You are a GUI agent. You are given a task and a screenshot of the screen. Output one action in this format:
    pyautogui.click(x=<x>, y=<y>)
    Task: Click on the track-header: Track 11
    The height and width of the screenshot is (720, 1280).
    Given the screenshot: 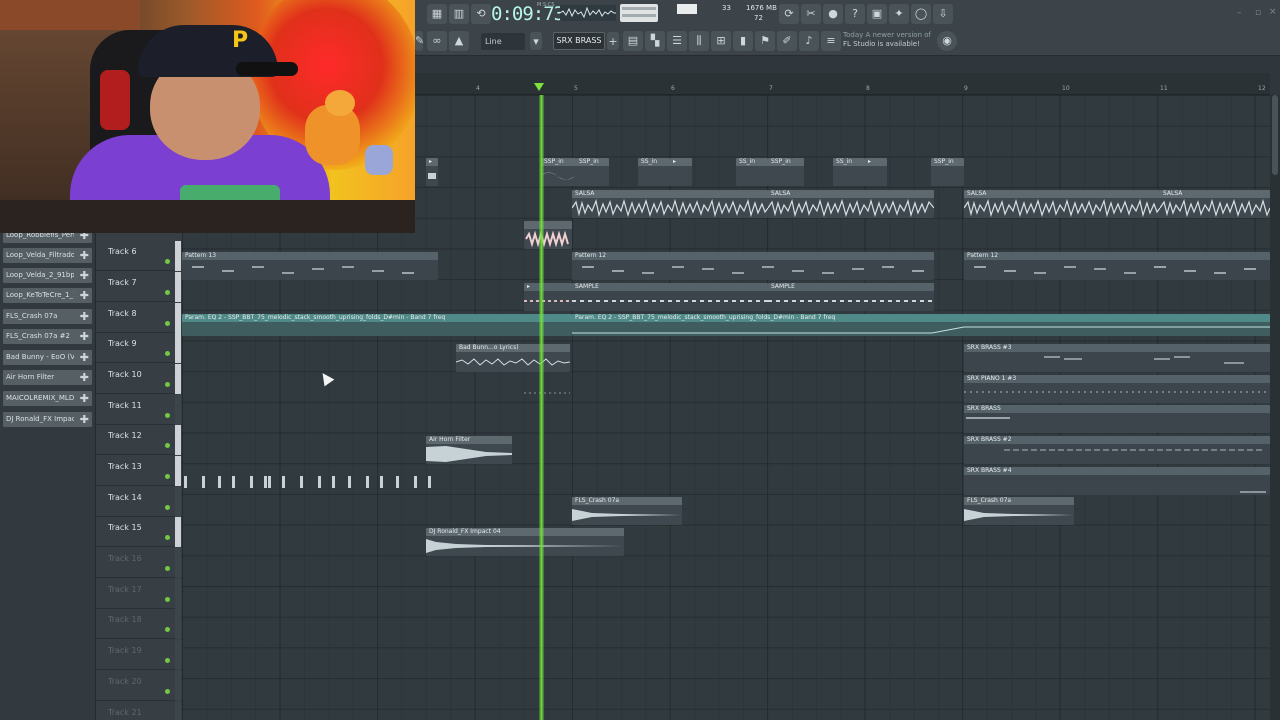 What is the action you would take?
    pyautogui.click(x=139, y=410)
    